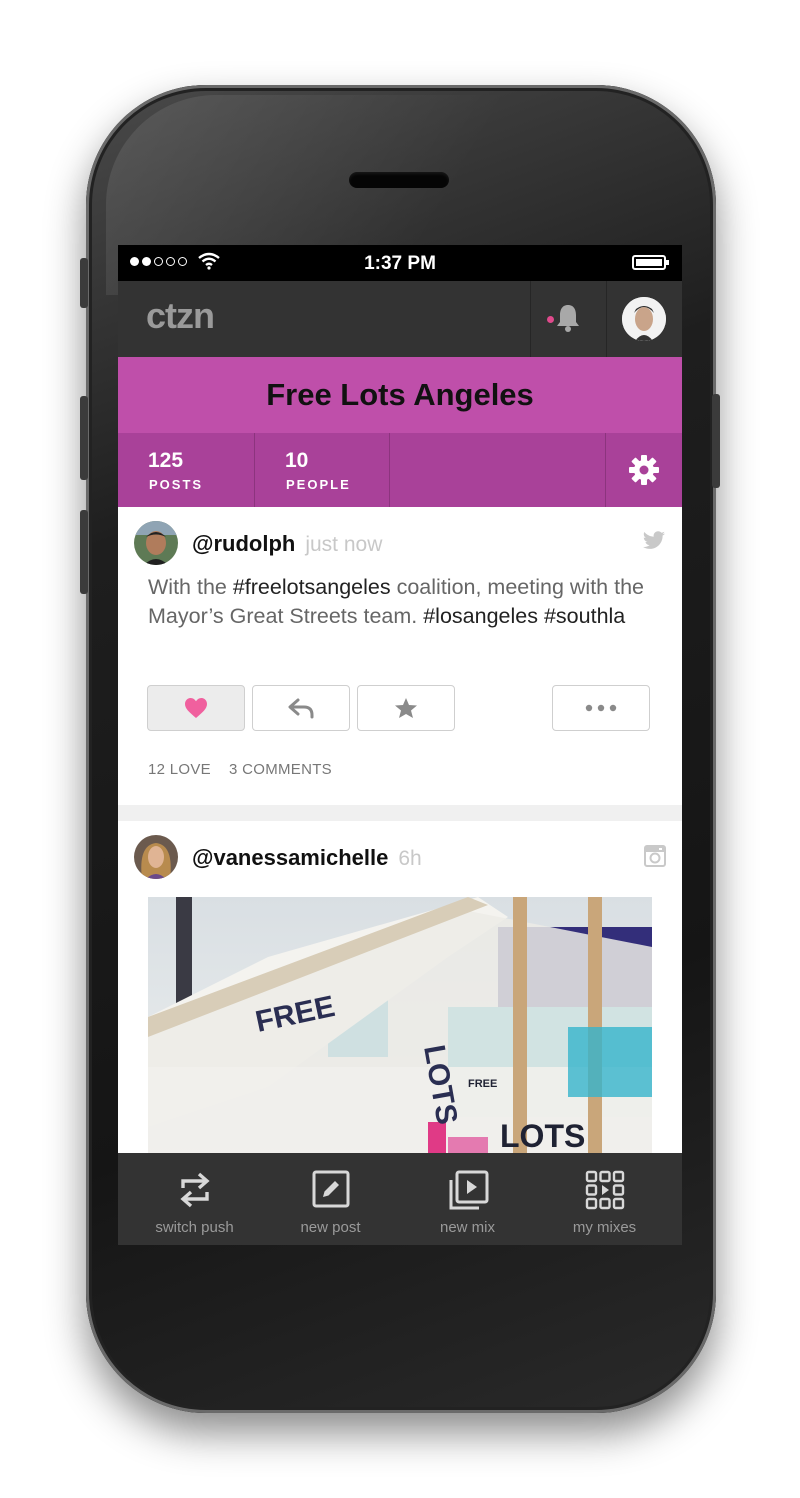 The image size is (800, 1498). Describe the element at coordinates (84, 283) in the screenshot. I see `mute-switch` at that location.